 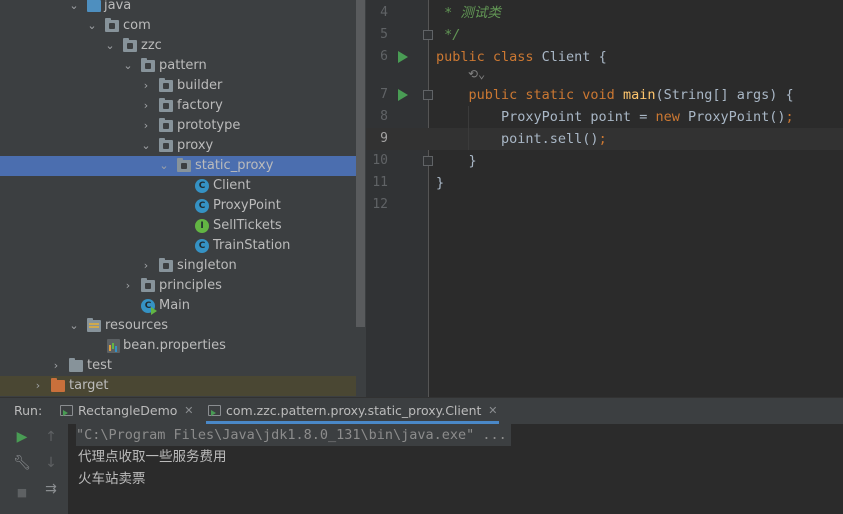 What do you see at coordinates (178, 286) in the screenshot?
I see `tree-item-principles: › principles` at bounding box center [178, 286].